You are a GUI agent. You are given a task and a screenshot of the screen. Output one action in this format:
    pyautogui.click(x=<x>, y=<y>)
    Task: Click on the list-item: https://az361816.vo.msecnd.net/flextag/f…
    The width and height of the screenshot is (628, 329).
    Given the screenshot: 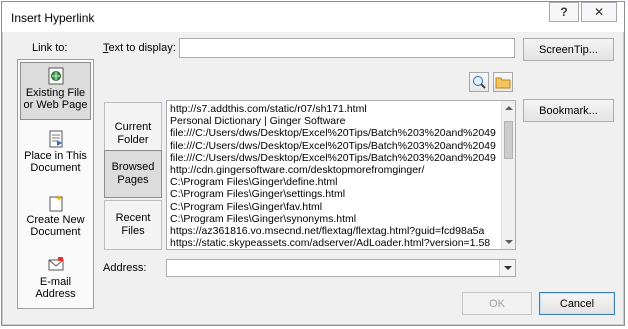 What is the action you would take?
    pyautogui.click(x=335, y=231)
    